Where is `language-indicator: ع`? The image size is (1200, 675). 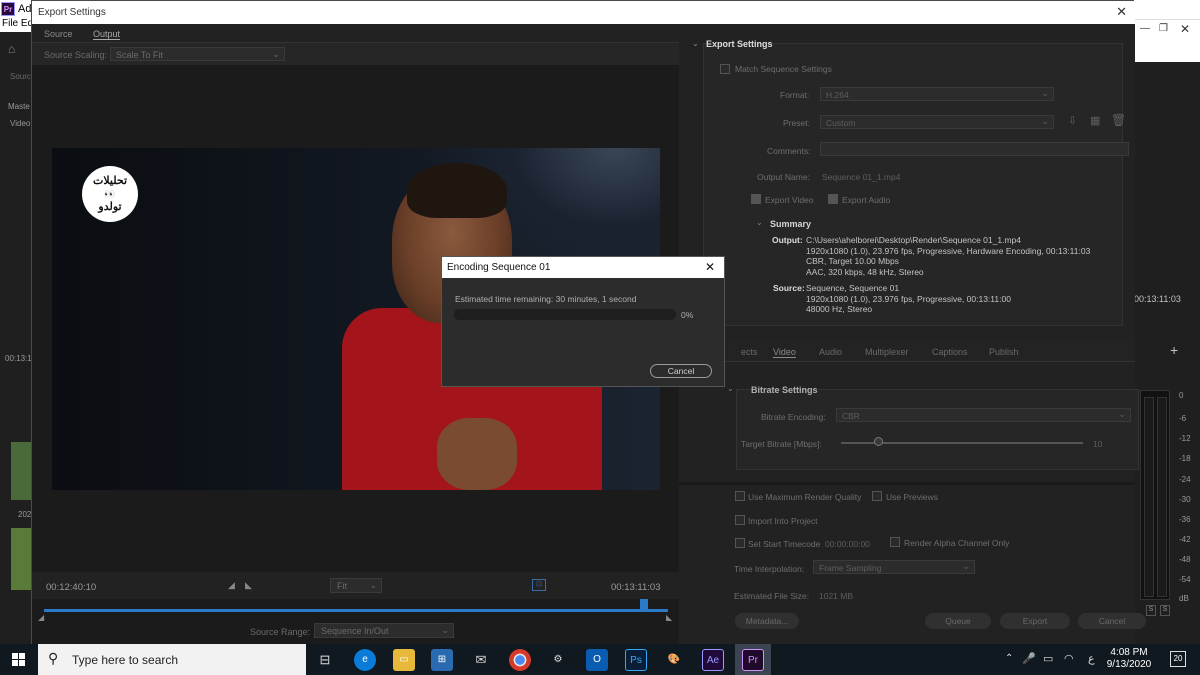 language-indicator: ع is located at coordinates (1091, 658).